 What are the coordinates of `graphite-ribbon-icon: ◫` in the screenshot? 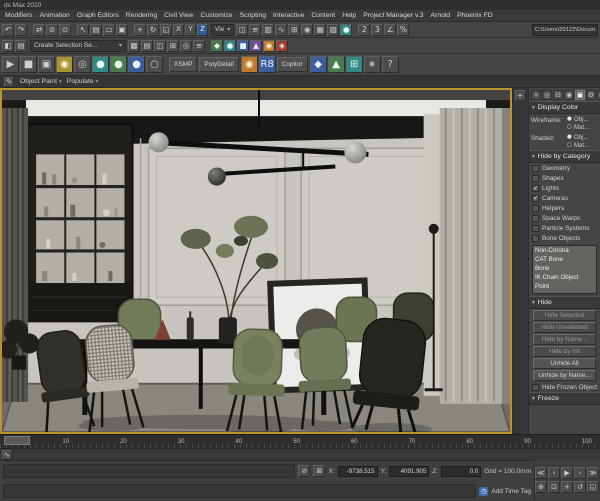 It's located at (160, 45).